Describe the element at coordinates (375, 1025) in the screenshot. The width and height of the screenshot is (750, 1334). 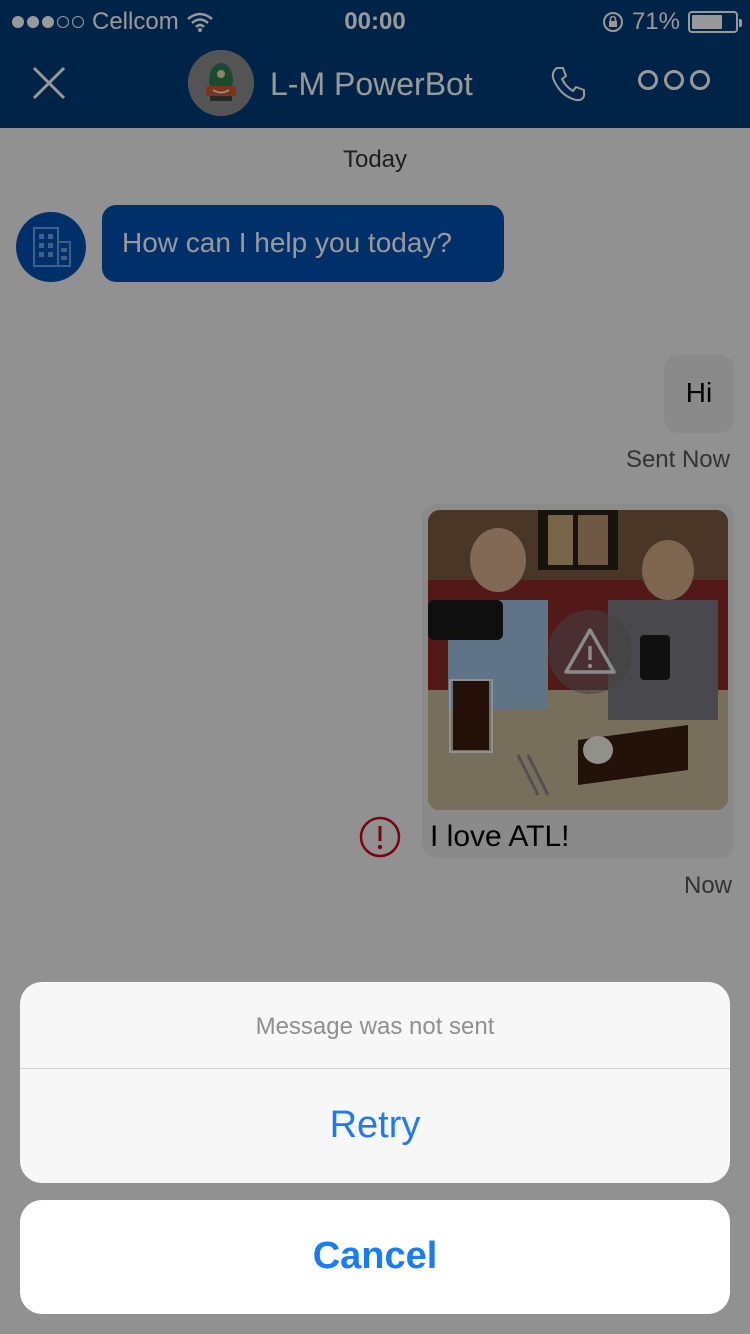
I see `action-sheet-message: Message was not sent` at that location.